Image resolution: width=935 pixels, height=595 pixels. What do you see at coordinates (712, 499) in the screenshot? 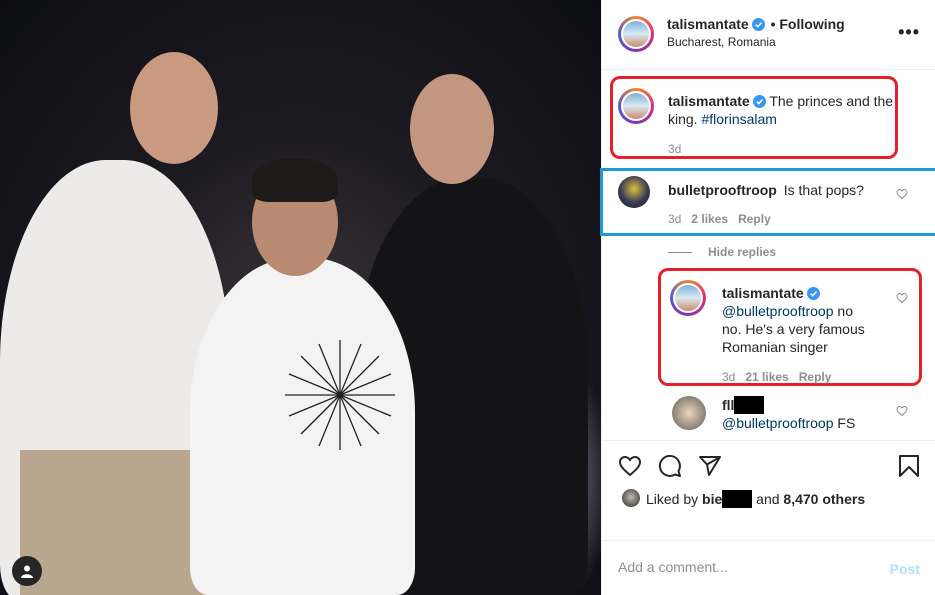
I see `liker-username: bie` at bounding box center [712, 499].